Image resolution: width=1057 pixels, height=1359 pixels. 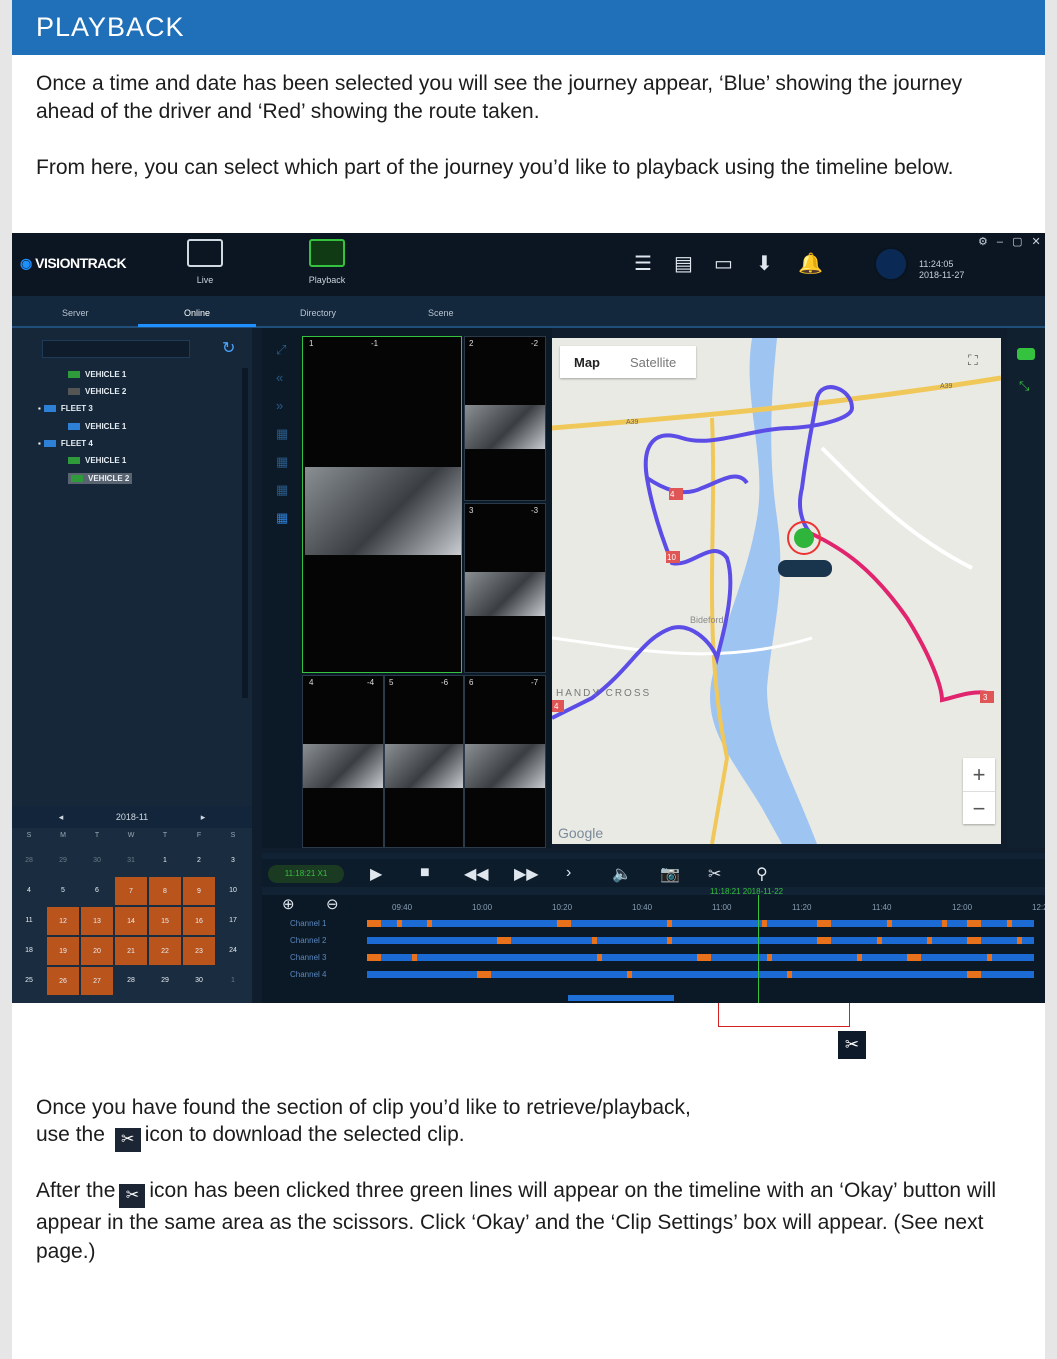 I want to click on calendar-day: 22, so click(x=165, y=951).